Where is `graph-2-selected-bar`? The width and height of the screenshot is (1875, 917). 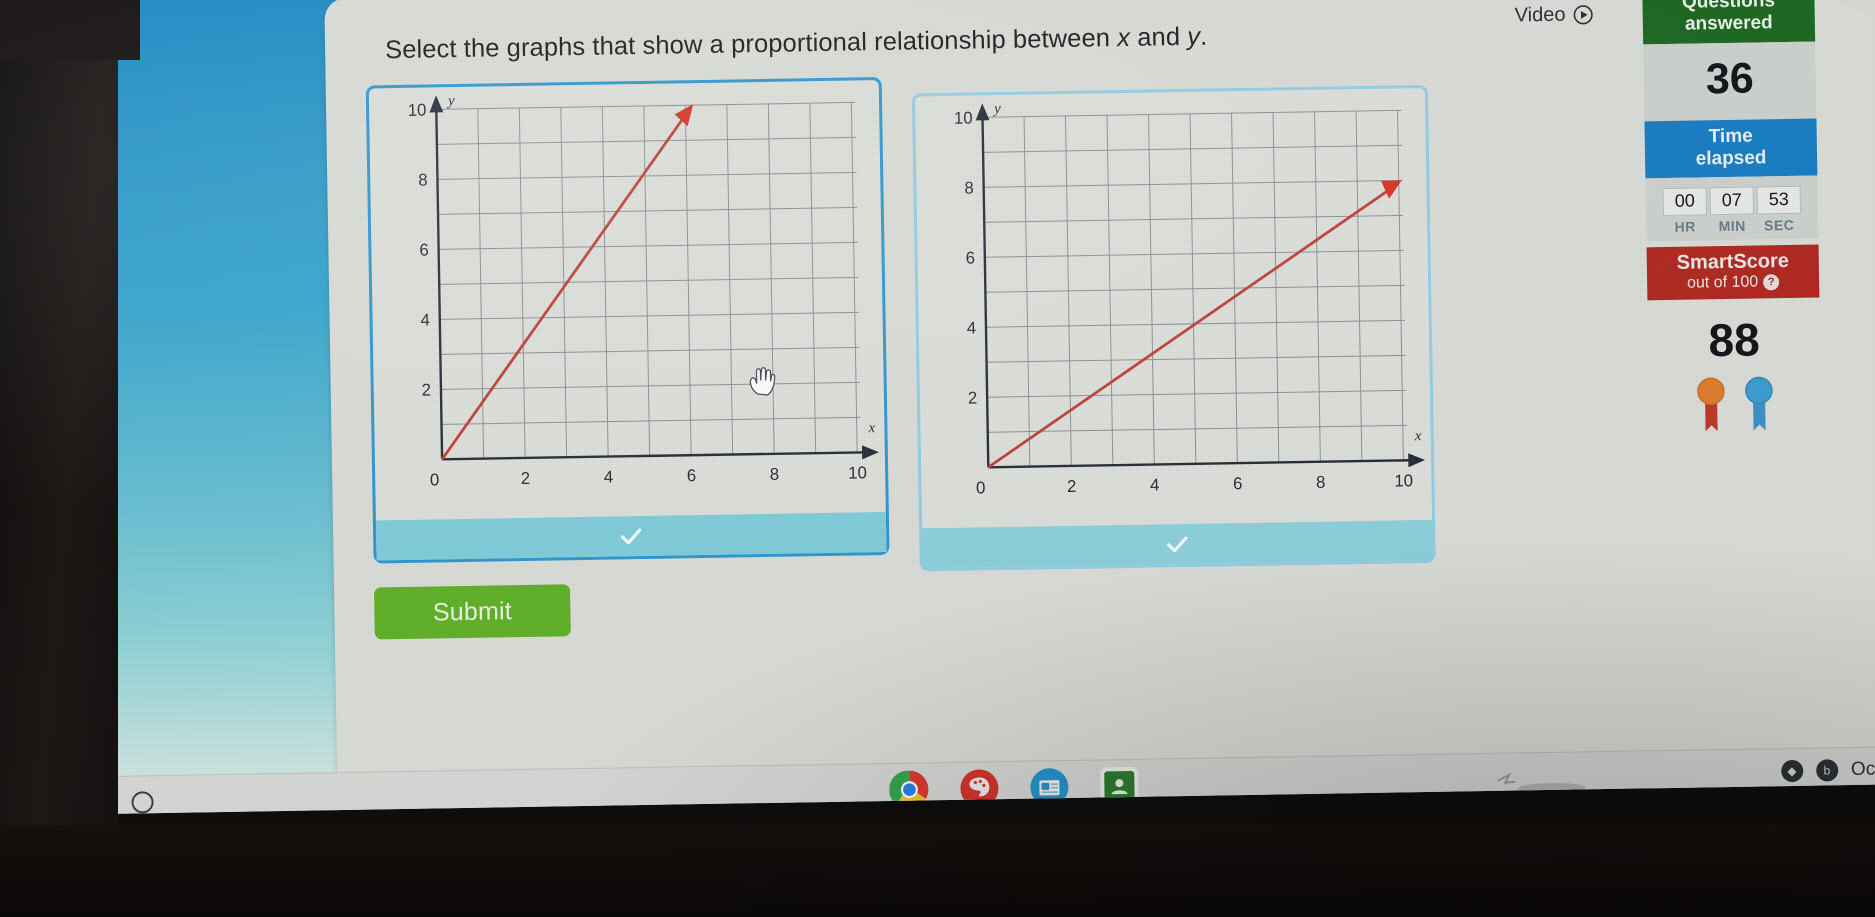
graph-2-selected-bar is located at coordinates (1177, 544).